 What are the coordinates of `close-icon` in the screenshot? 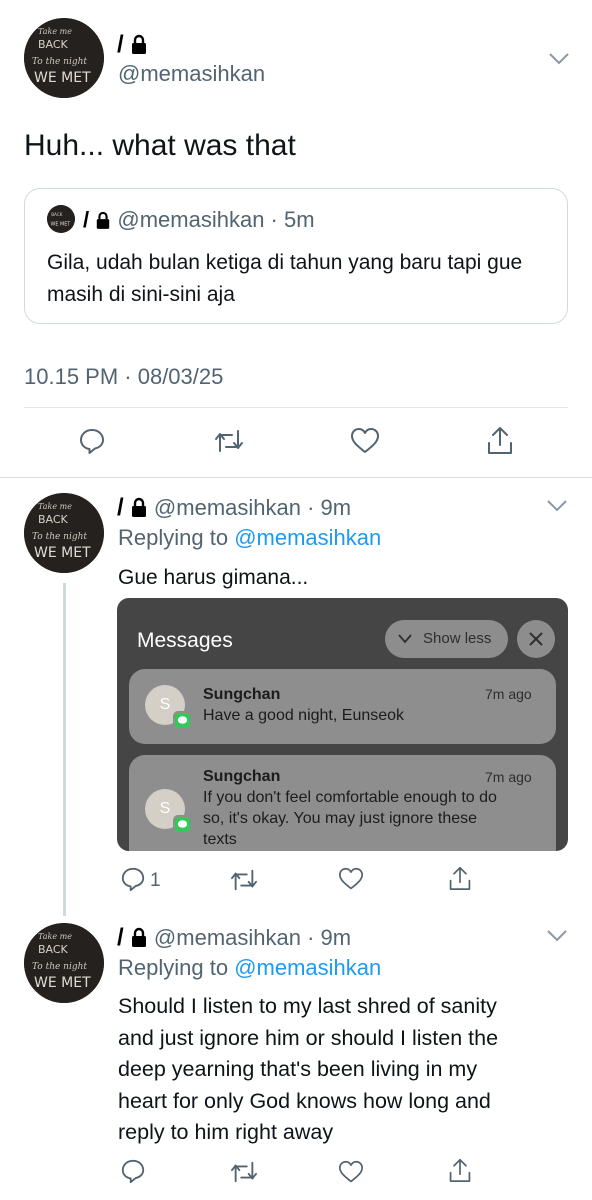 It's located at (536, 639).